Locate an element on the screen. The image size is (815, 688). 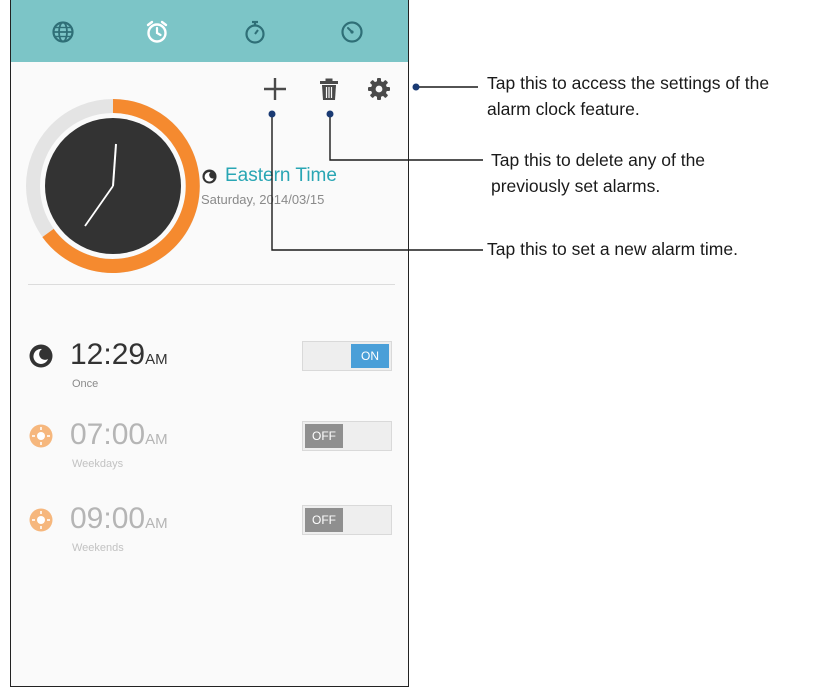
gear-icon is located at coordinates (379, 89).